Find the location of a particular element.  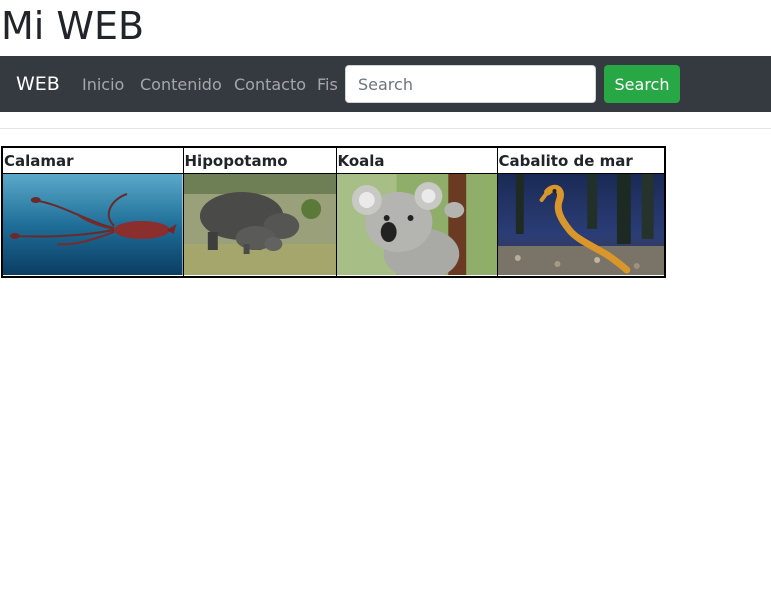

table-header-row: Calamar Hipopotamo Koala Cabalito de mar is located at coordinates (333, 160).